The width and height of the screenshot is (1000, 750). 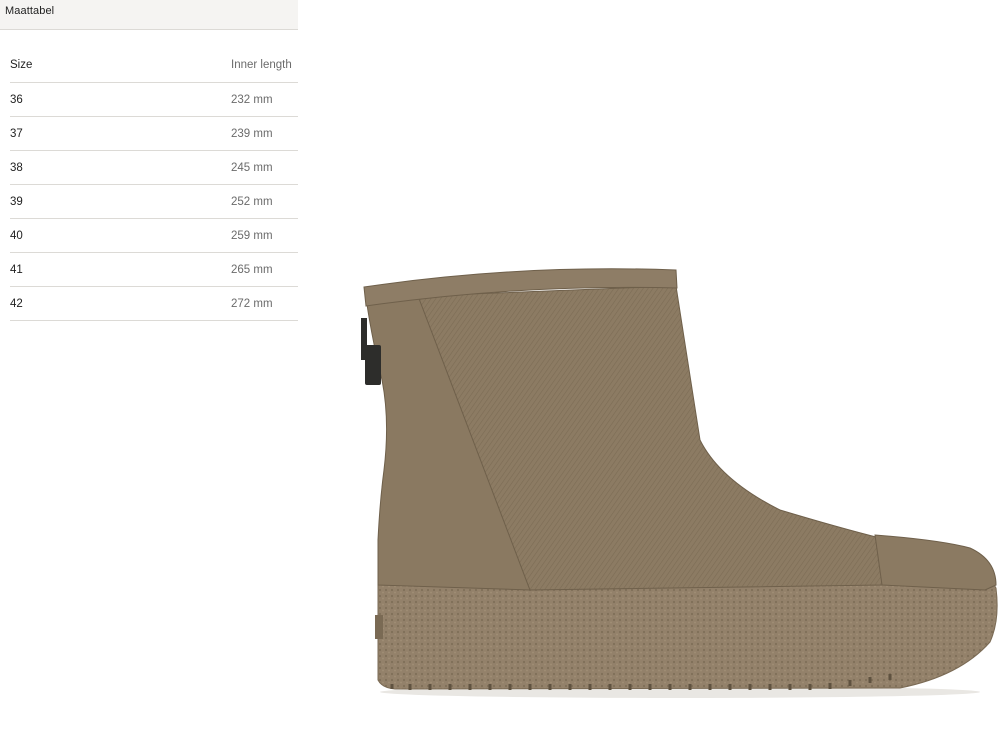 I want to click on size-cell: 39, so click(x=120, y=201).